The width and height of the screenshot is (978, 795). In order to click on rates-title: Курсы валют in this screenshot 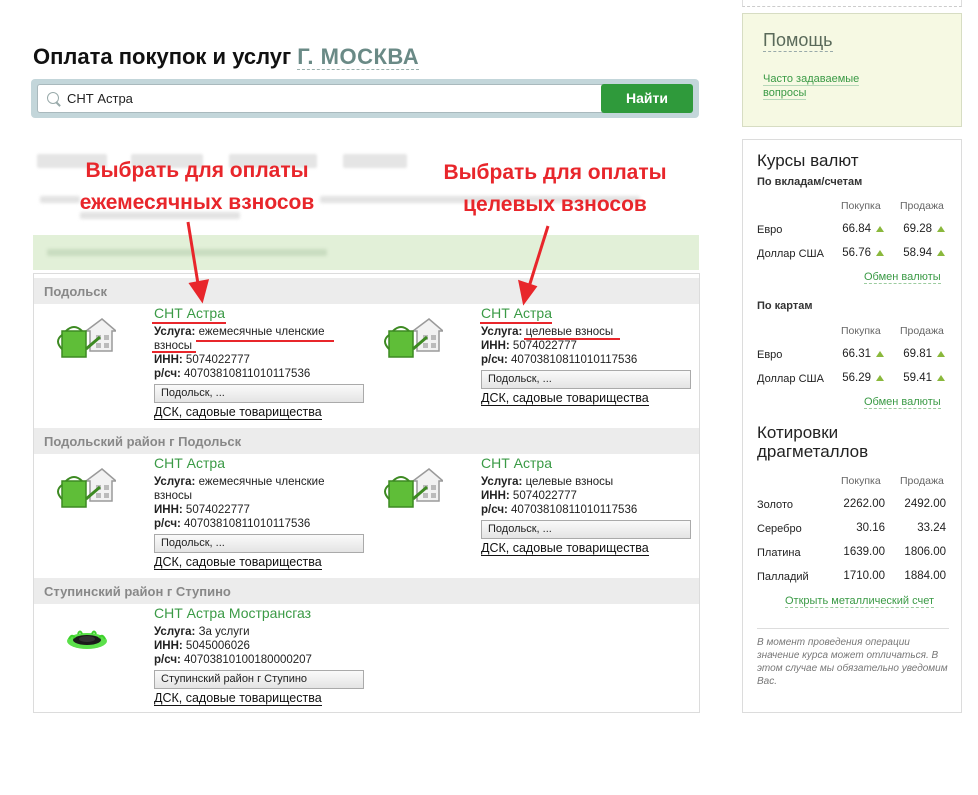, I will do `click(808, 160)`.